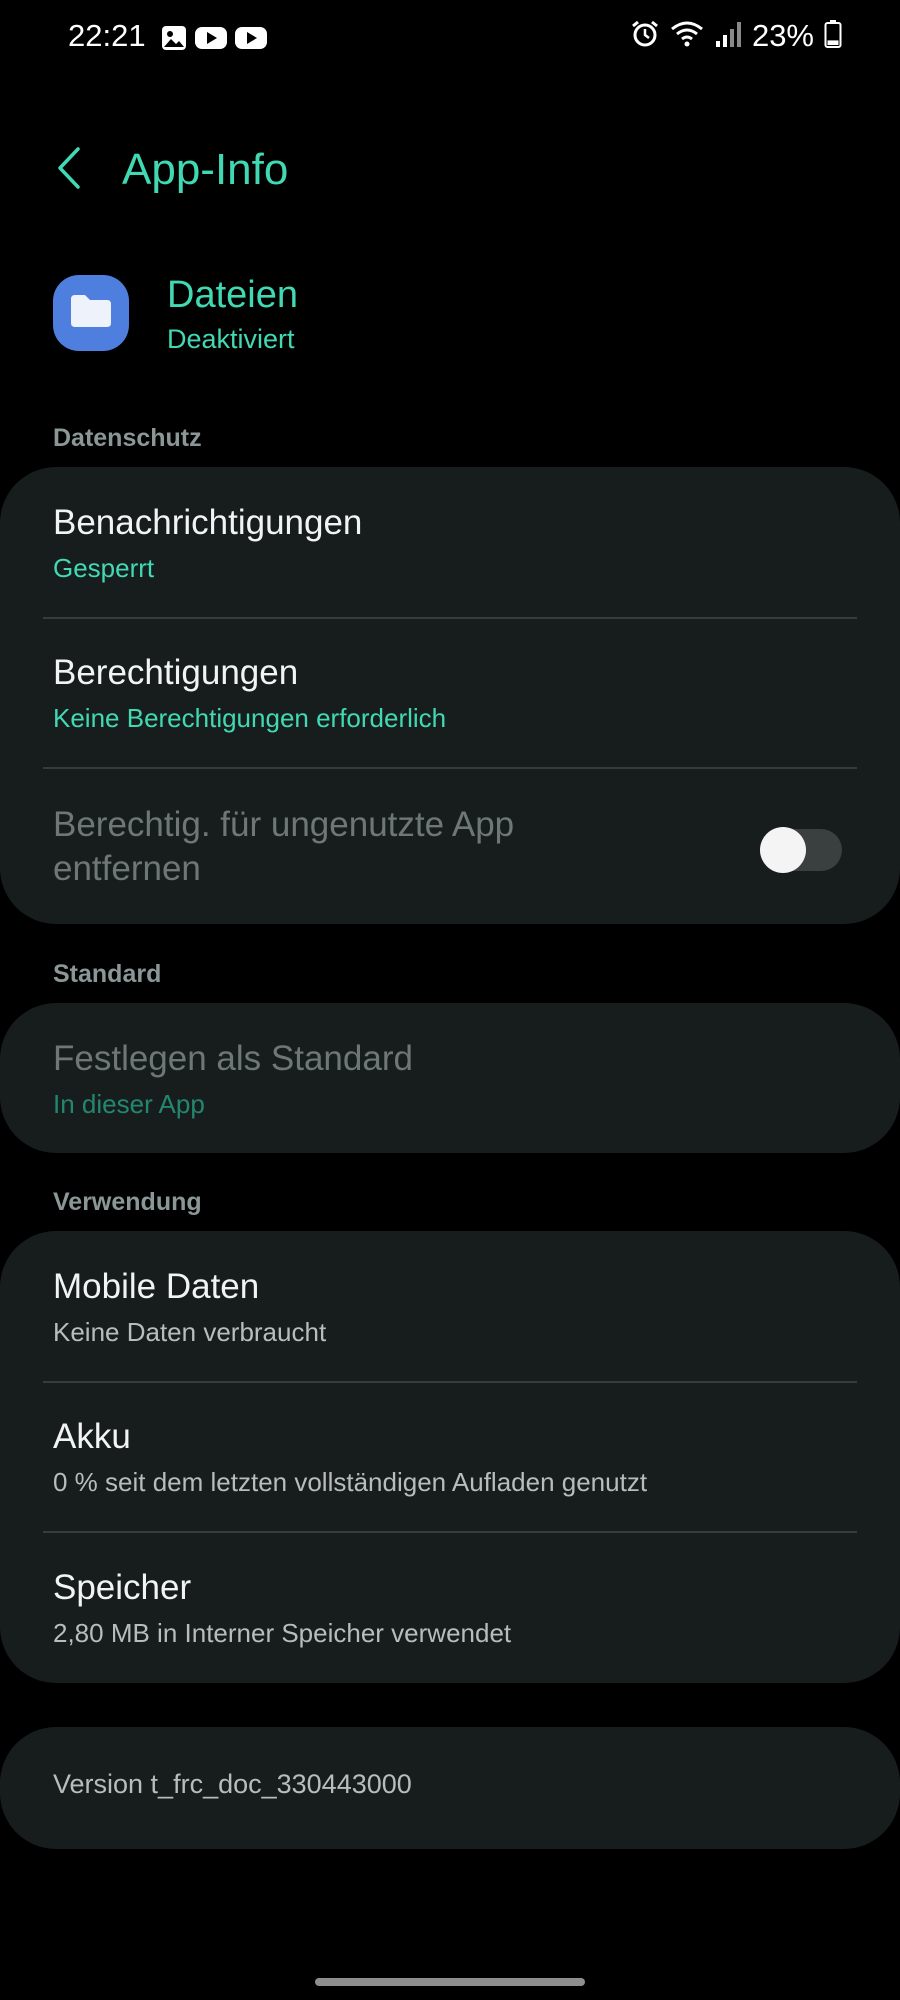  I want to click on back-arrow-icon, so click(69, 170).